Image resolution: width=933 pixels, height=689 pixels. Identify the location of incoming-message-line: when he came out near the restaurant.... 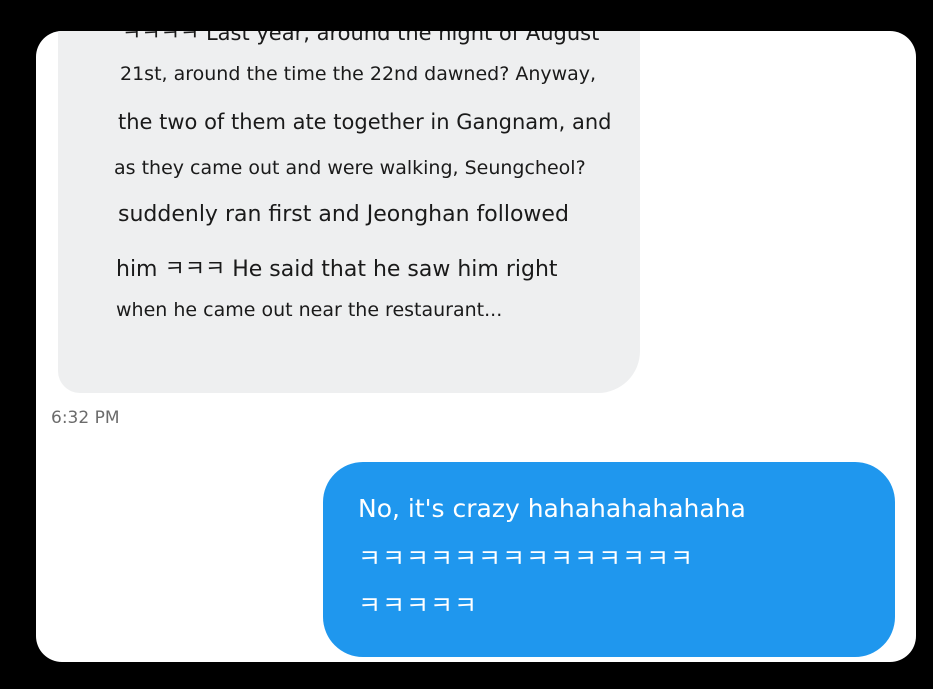
(309, 310).